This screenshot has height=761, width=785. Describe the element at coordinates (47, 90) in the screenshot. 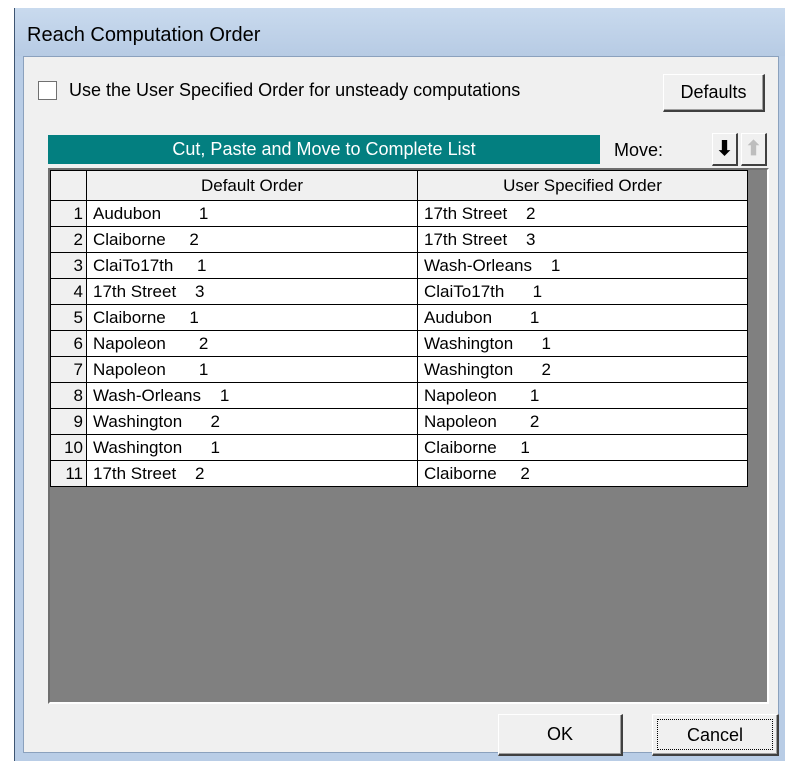

I see `use-user-order-checkbox` at that location.